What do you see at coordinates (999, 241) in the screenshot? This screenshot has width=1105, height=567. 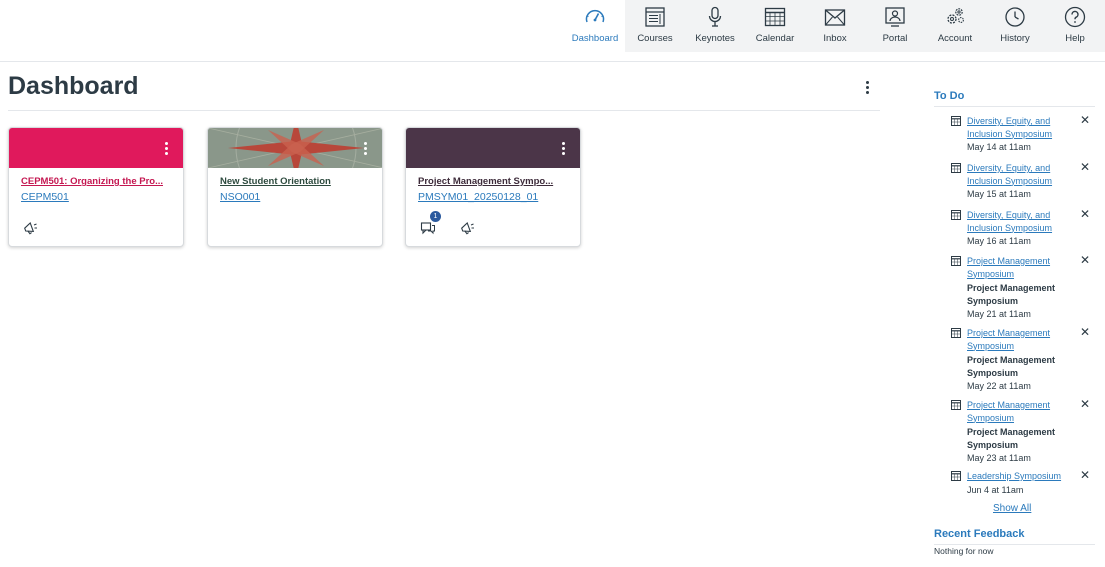 I see `todo-date: May 16 at 11am` at bounding box center [999, 241].